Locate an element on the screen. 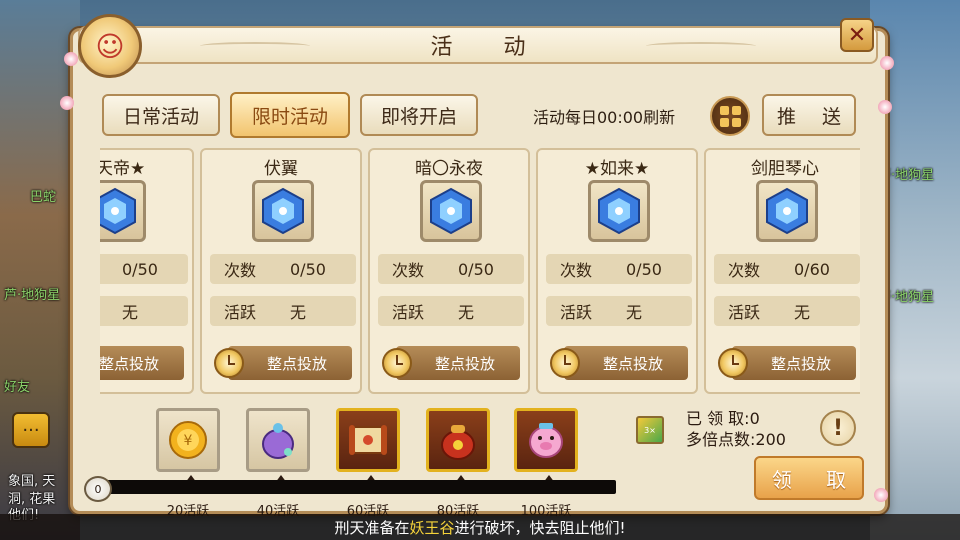 This screenshot has width=960, height=540. title-decoration-right is located at coordinates (701, 46).